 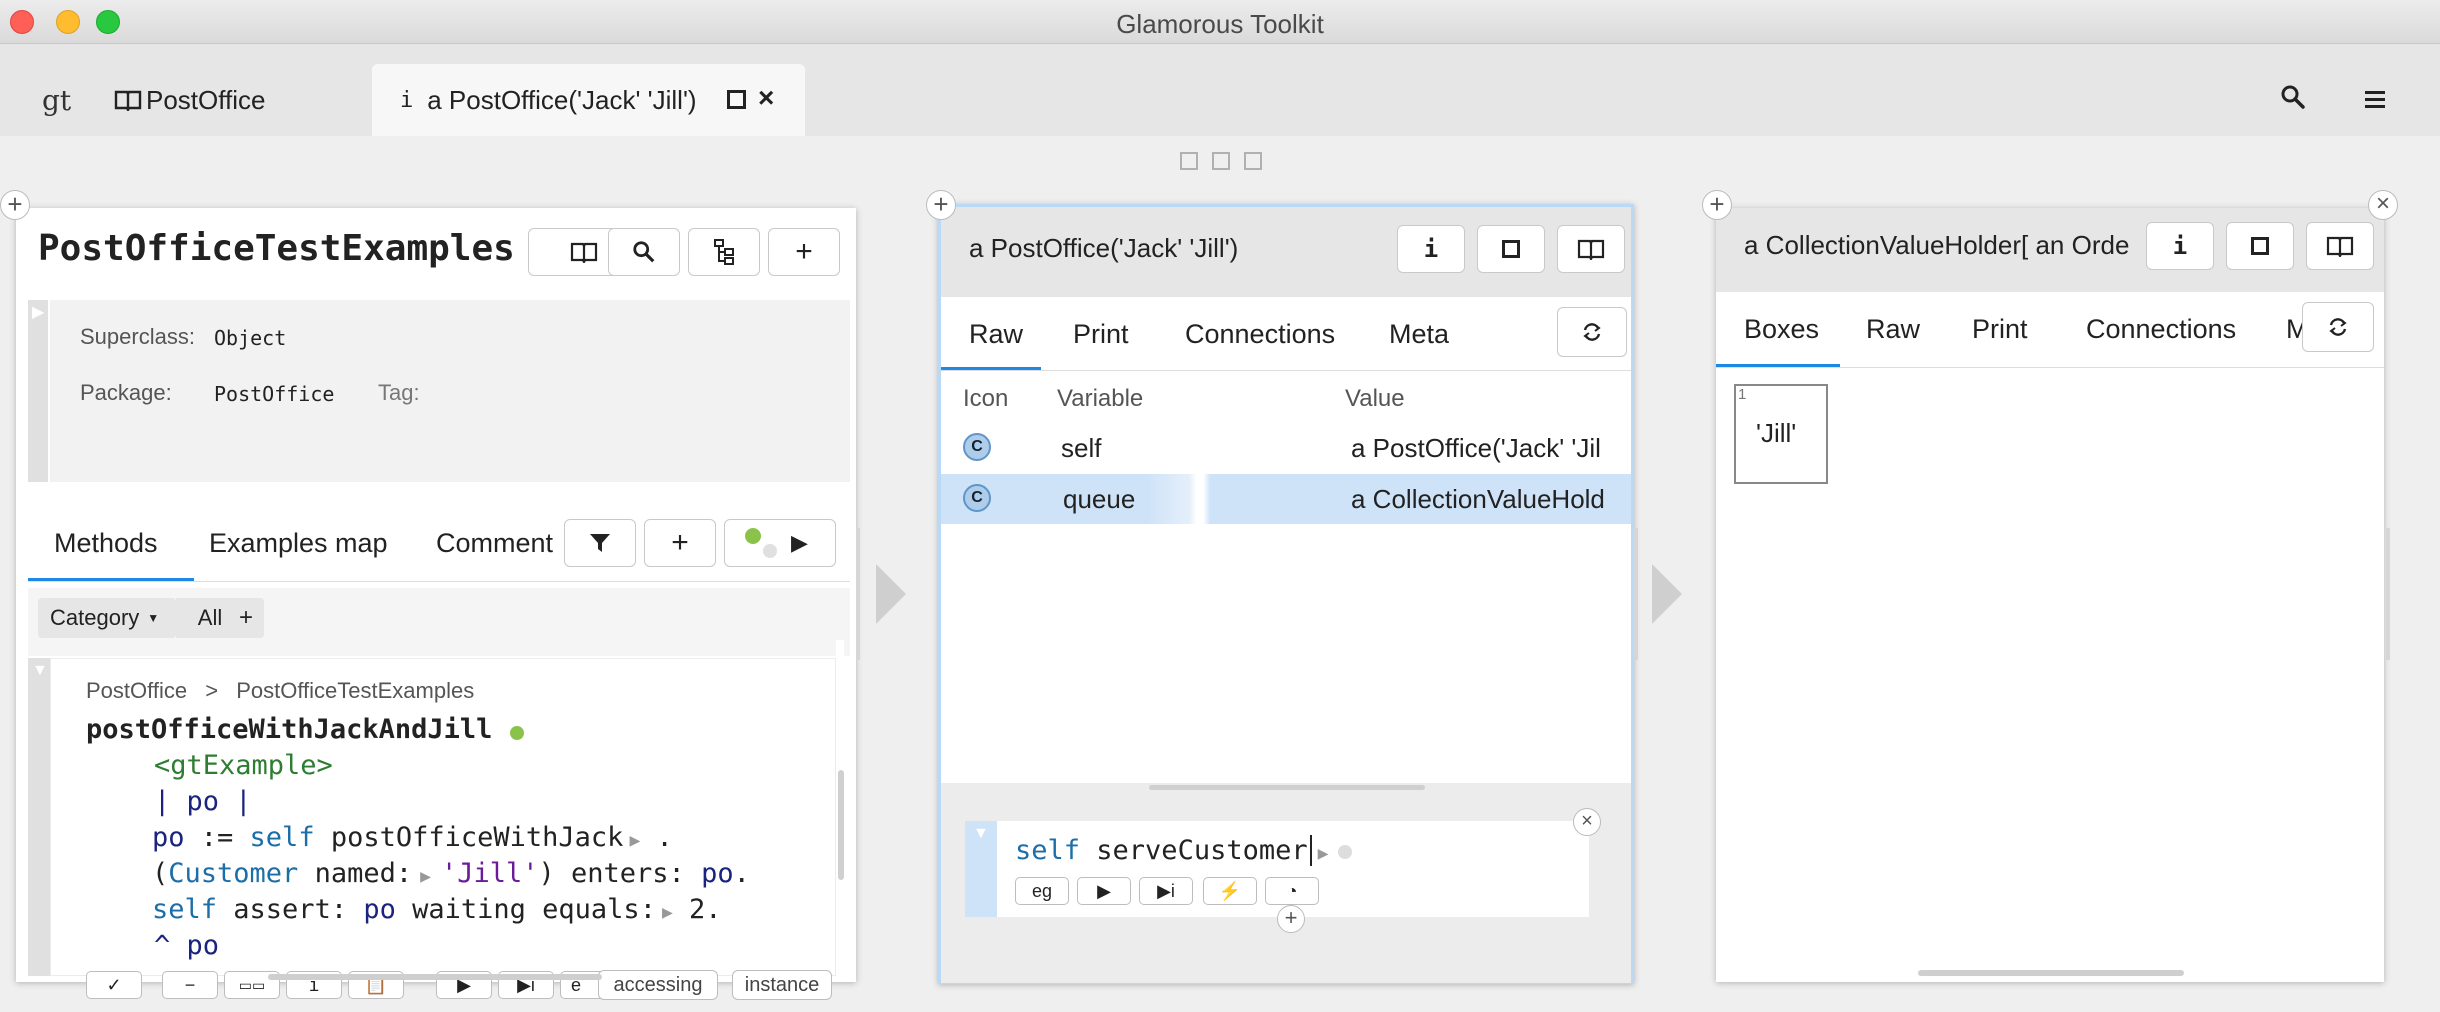 What do you see at coordinates (289, 729) in the screenshot?
I see `method-name: postOfficeWithJackAndJill` at bounding box center [289, 729].